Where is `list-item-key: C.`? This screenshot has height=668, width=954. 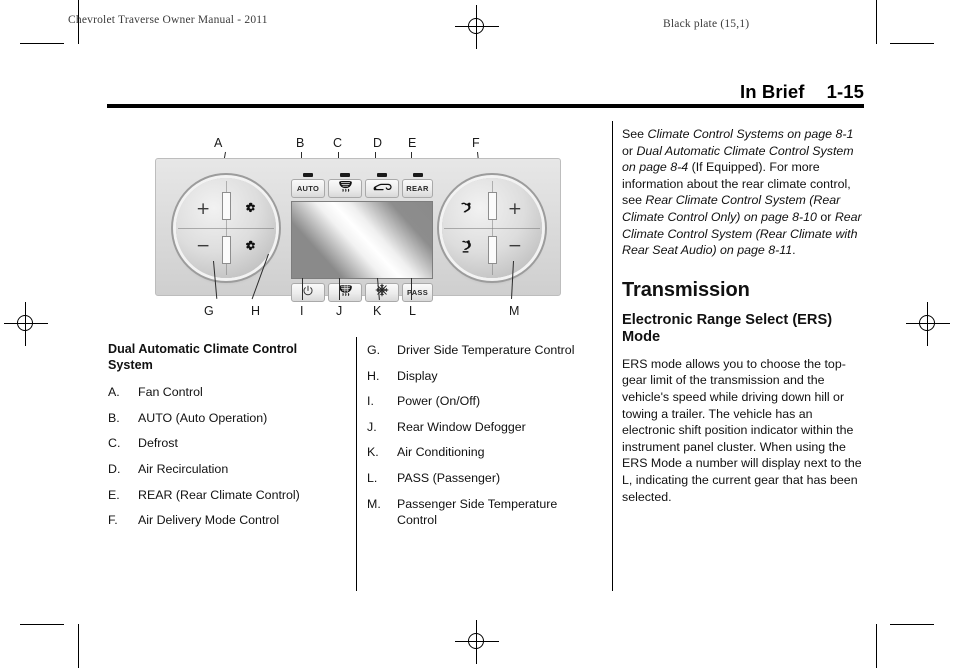 list-item-key: C. is located at coordinates (114, 443).